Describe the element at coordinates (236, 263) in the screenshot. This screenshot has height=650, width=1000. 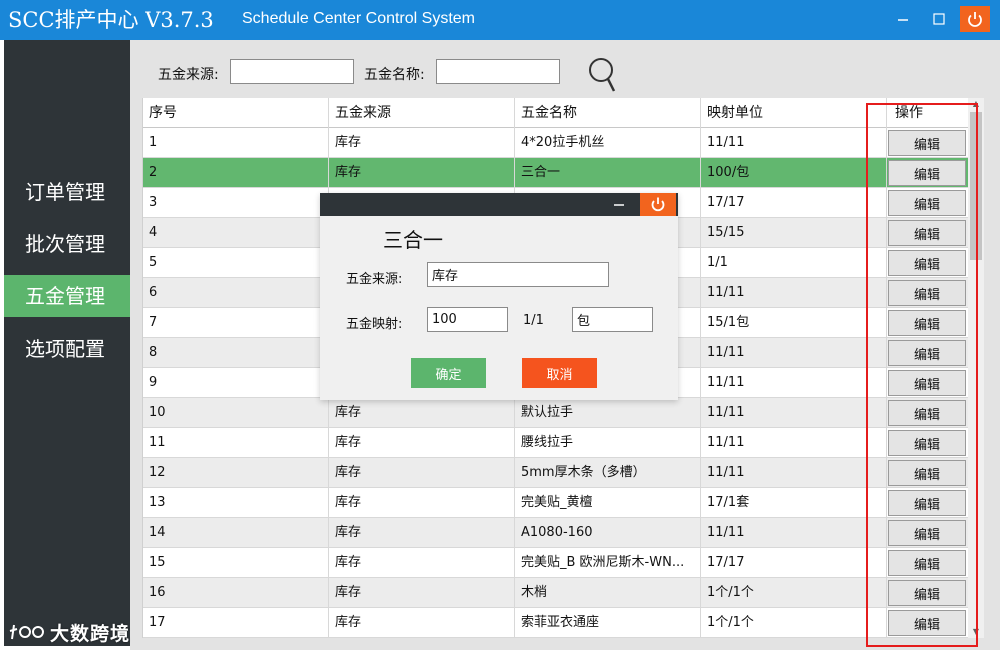
I see `row-number-cell: 5` at that location.